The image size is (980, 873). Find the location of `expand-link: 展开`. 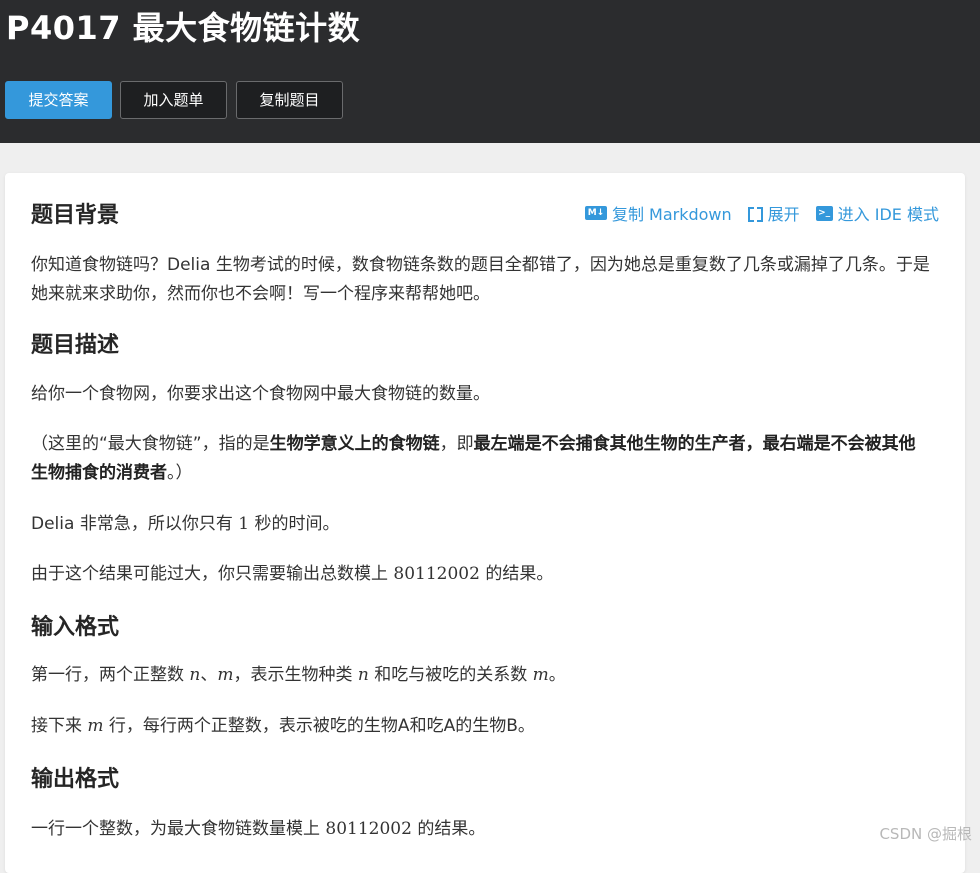

expand-link: 展开 is located at coordinates (773, 213).